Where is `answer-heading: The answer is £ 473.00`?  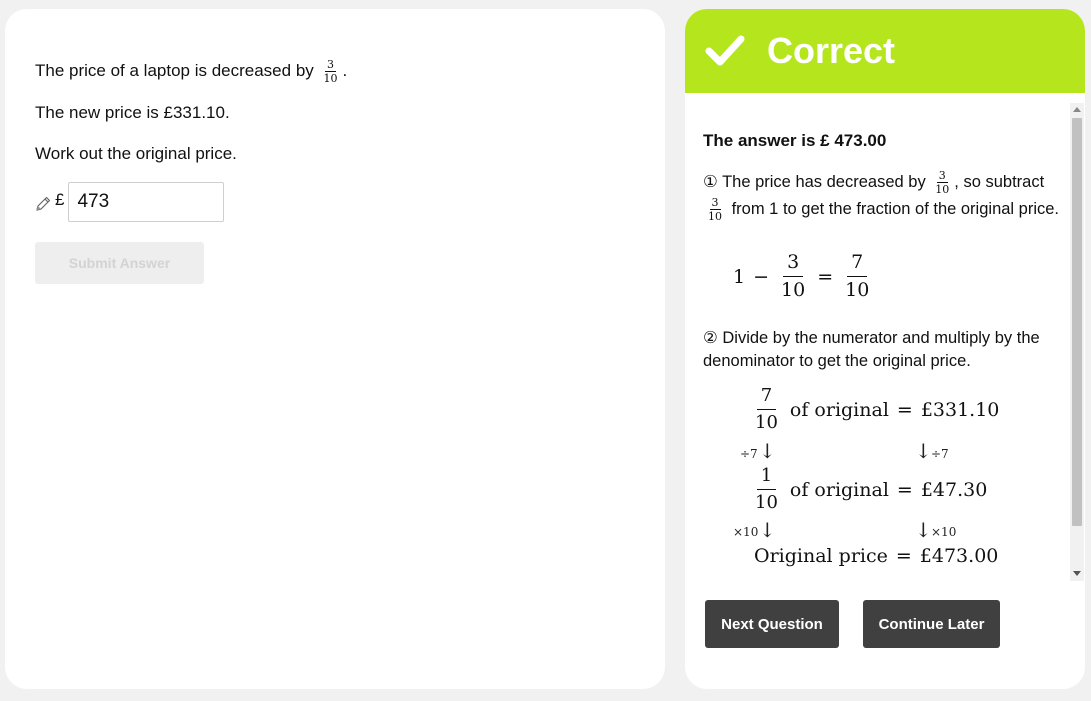
answer-heading: The answer is £ 473.00 is located at coordinates (795, 140).